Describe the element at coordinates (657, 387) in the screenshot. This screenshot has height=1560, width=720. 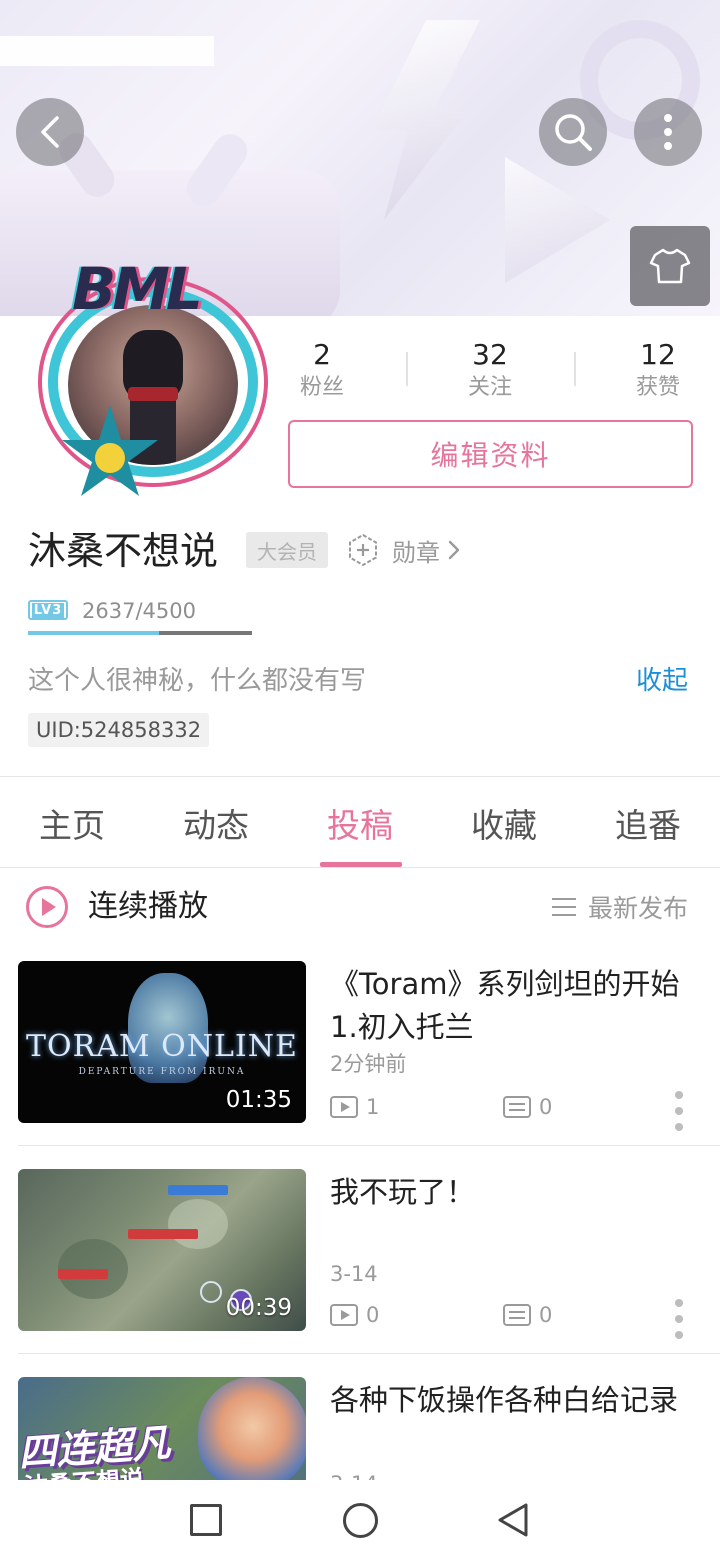
I see `likes-label: 获赞` at that location.